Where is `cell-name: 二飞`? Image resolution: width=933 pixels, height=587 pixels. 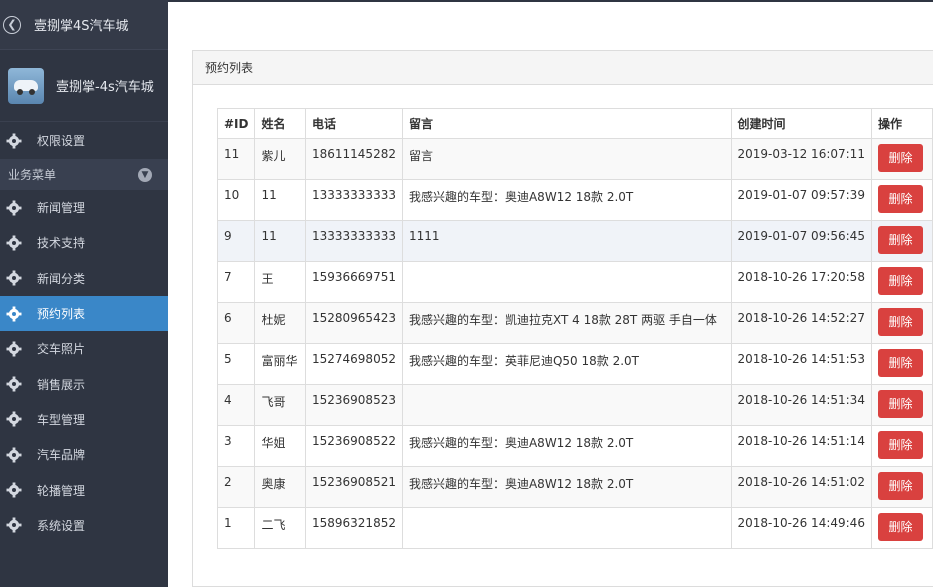 cell-name: 二飞 is located at coordinates (280, 528).